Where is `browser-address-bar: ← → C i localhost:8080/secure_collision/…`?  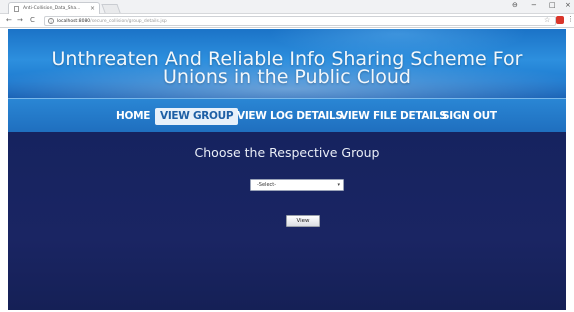 browser-address-bar: ← → C i localhost:8080/secure_collision/… is located at coordinates (287, 21).